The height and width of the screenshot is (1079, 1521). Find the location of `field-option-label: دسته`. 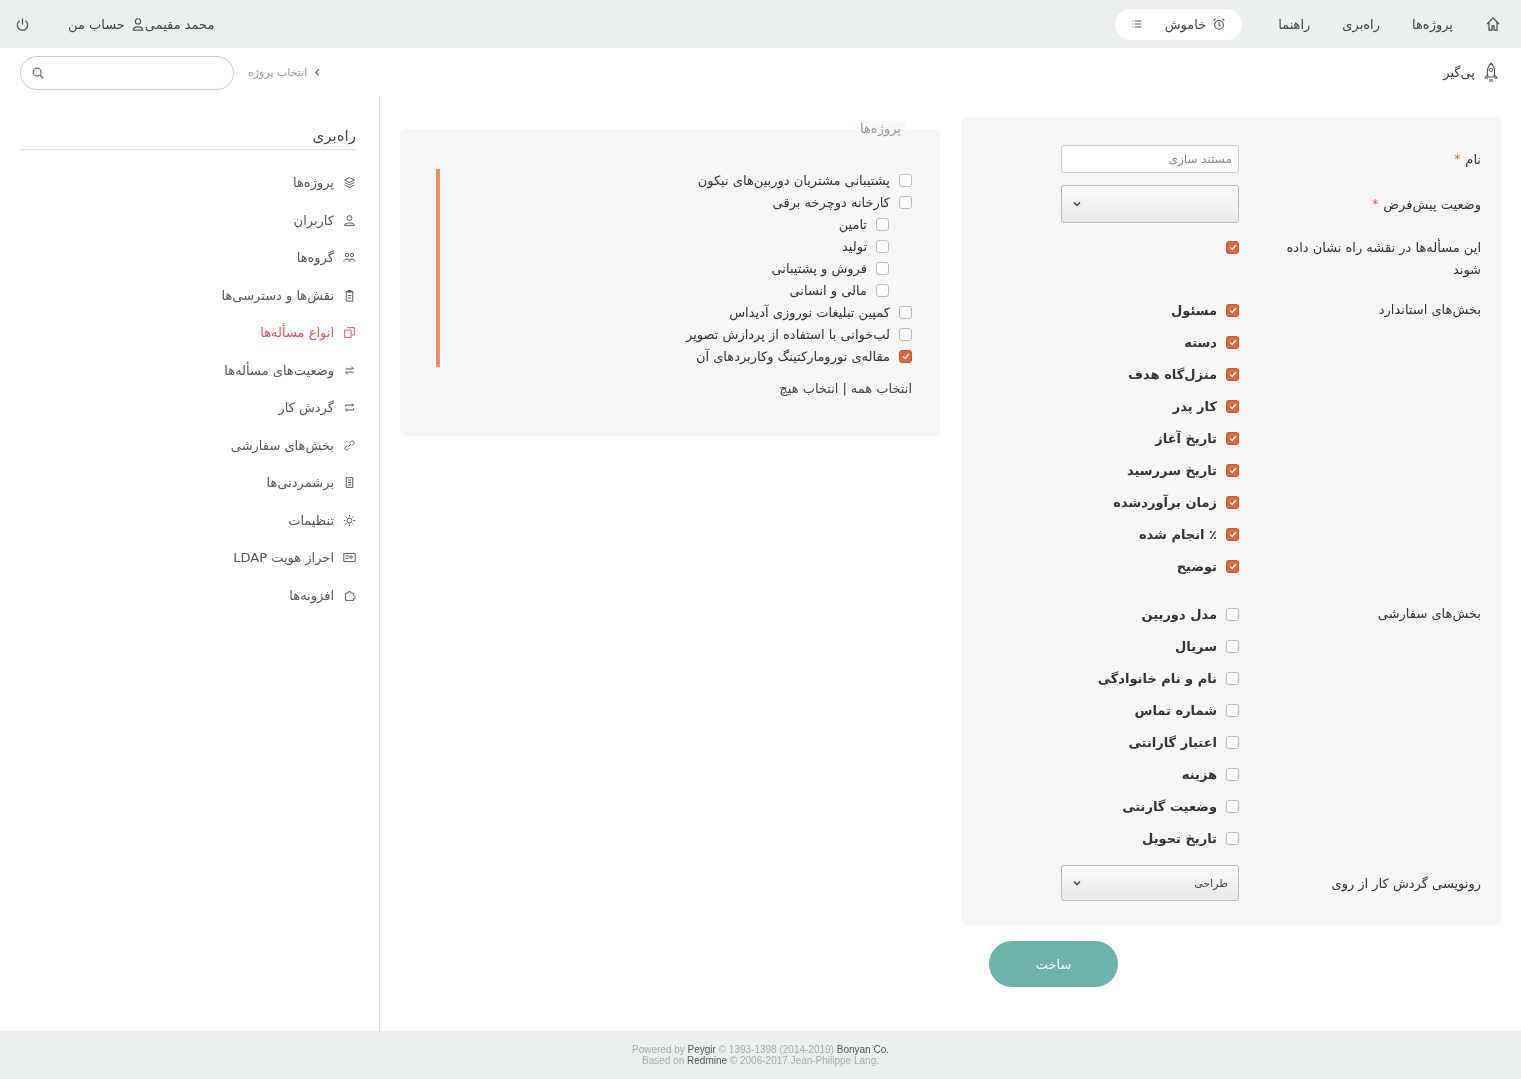

field-option-label: دسته is located at coordinates (1200, 342).